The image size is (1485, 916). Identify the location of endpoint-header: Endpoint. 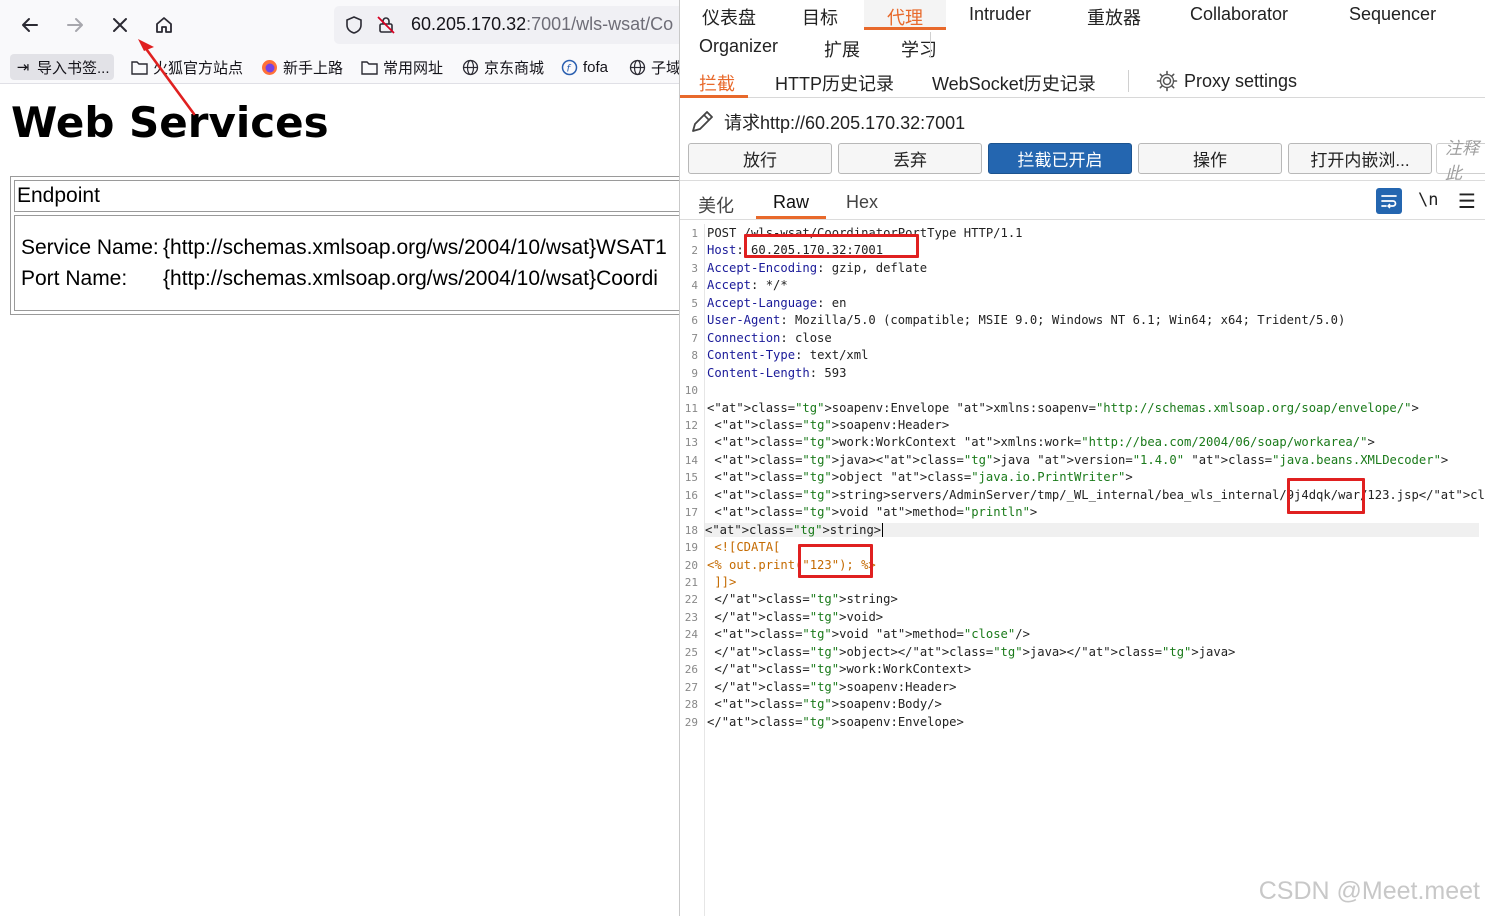
(58, 195).